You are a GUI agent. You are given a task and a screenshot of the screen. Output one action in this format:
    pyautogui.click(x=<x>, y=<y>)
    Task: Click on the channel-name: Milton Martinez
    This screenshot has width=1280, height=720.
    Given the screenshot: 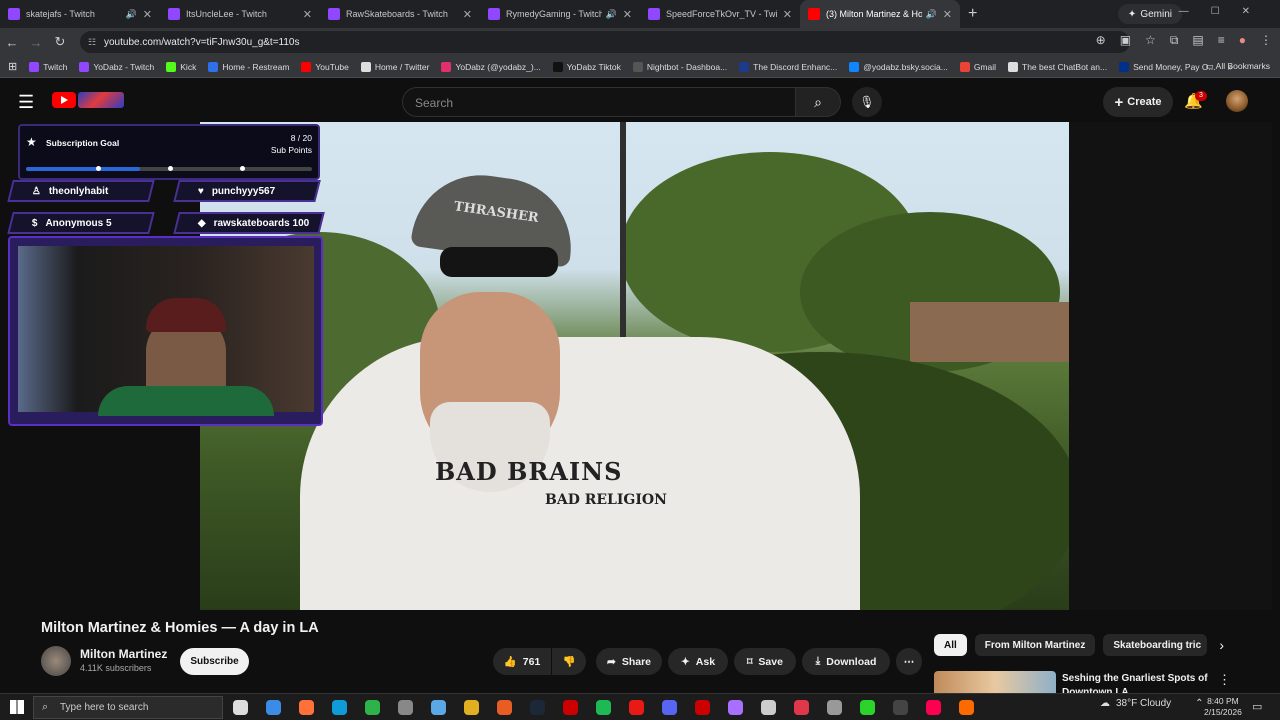 What is the action you would take?
    pyautogui.click(x=123, y=654)
    